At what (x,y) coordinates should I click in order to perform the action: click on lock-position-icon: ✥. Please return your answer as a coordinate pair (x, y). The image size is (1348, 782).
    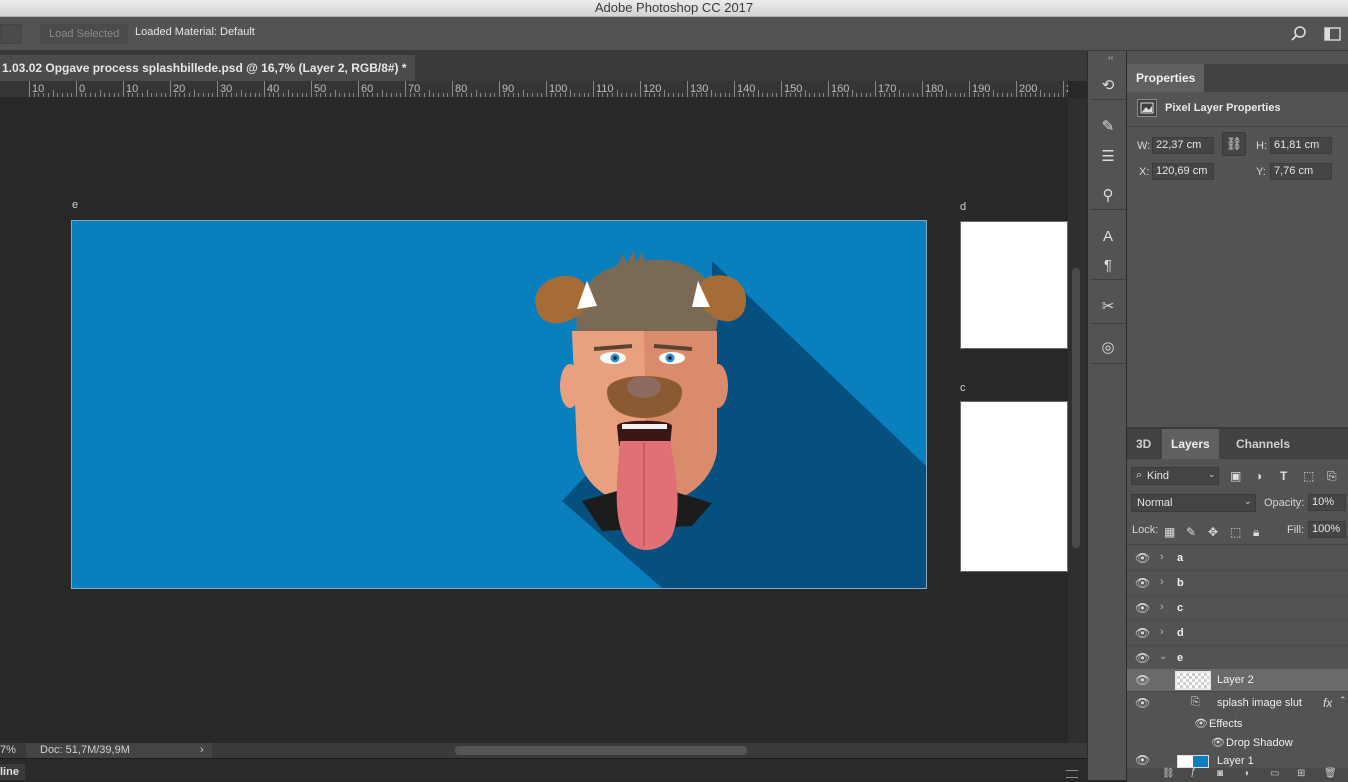
    Looking at the image, I should click on (1213, 532).